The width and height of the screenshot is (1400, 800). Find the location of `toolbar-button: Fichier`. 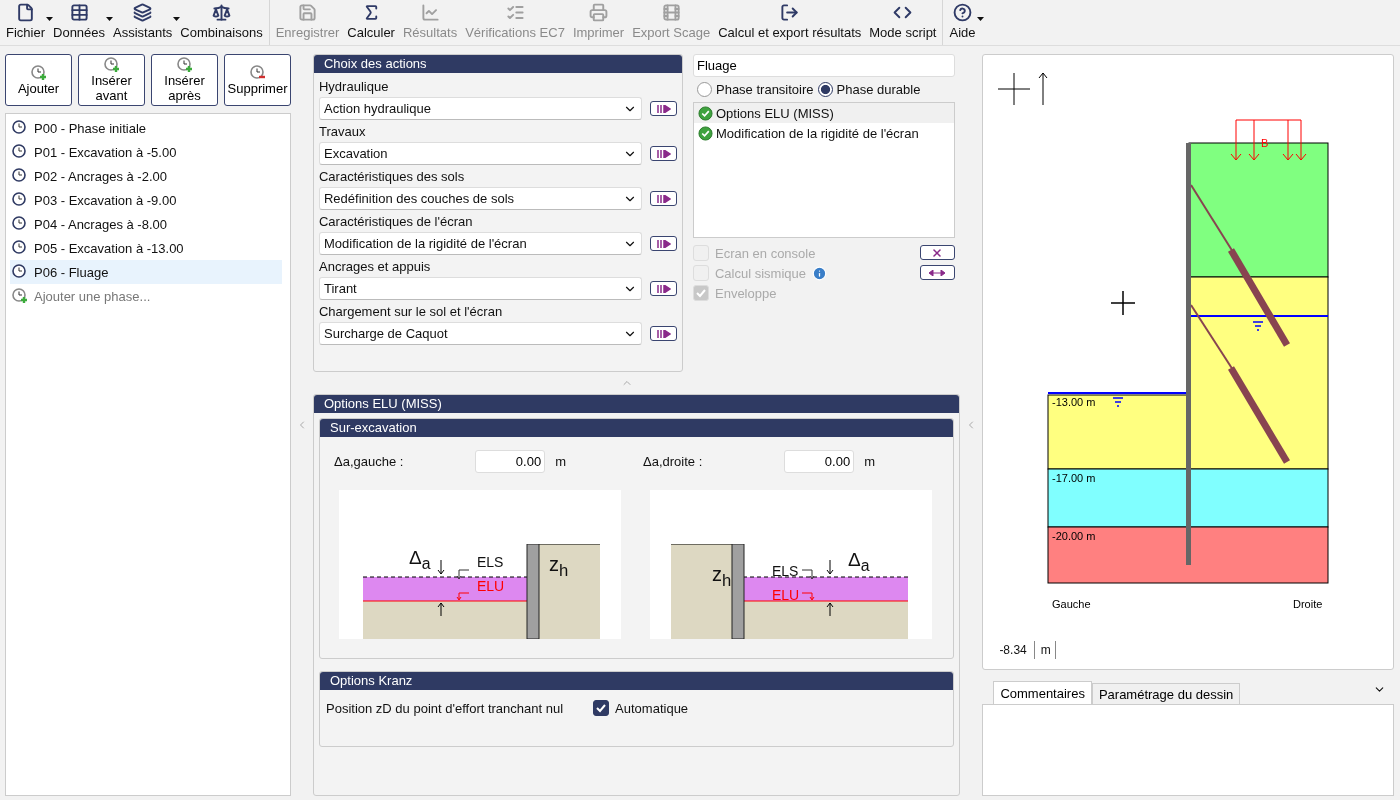

toolbar-button: Fichier is located at coordinates (25, 22).